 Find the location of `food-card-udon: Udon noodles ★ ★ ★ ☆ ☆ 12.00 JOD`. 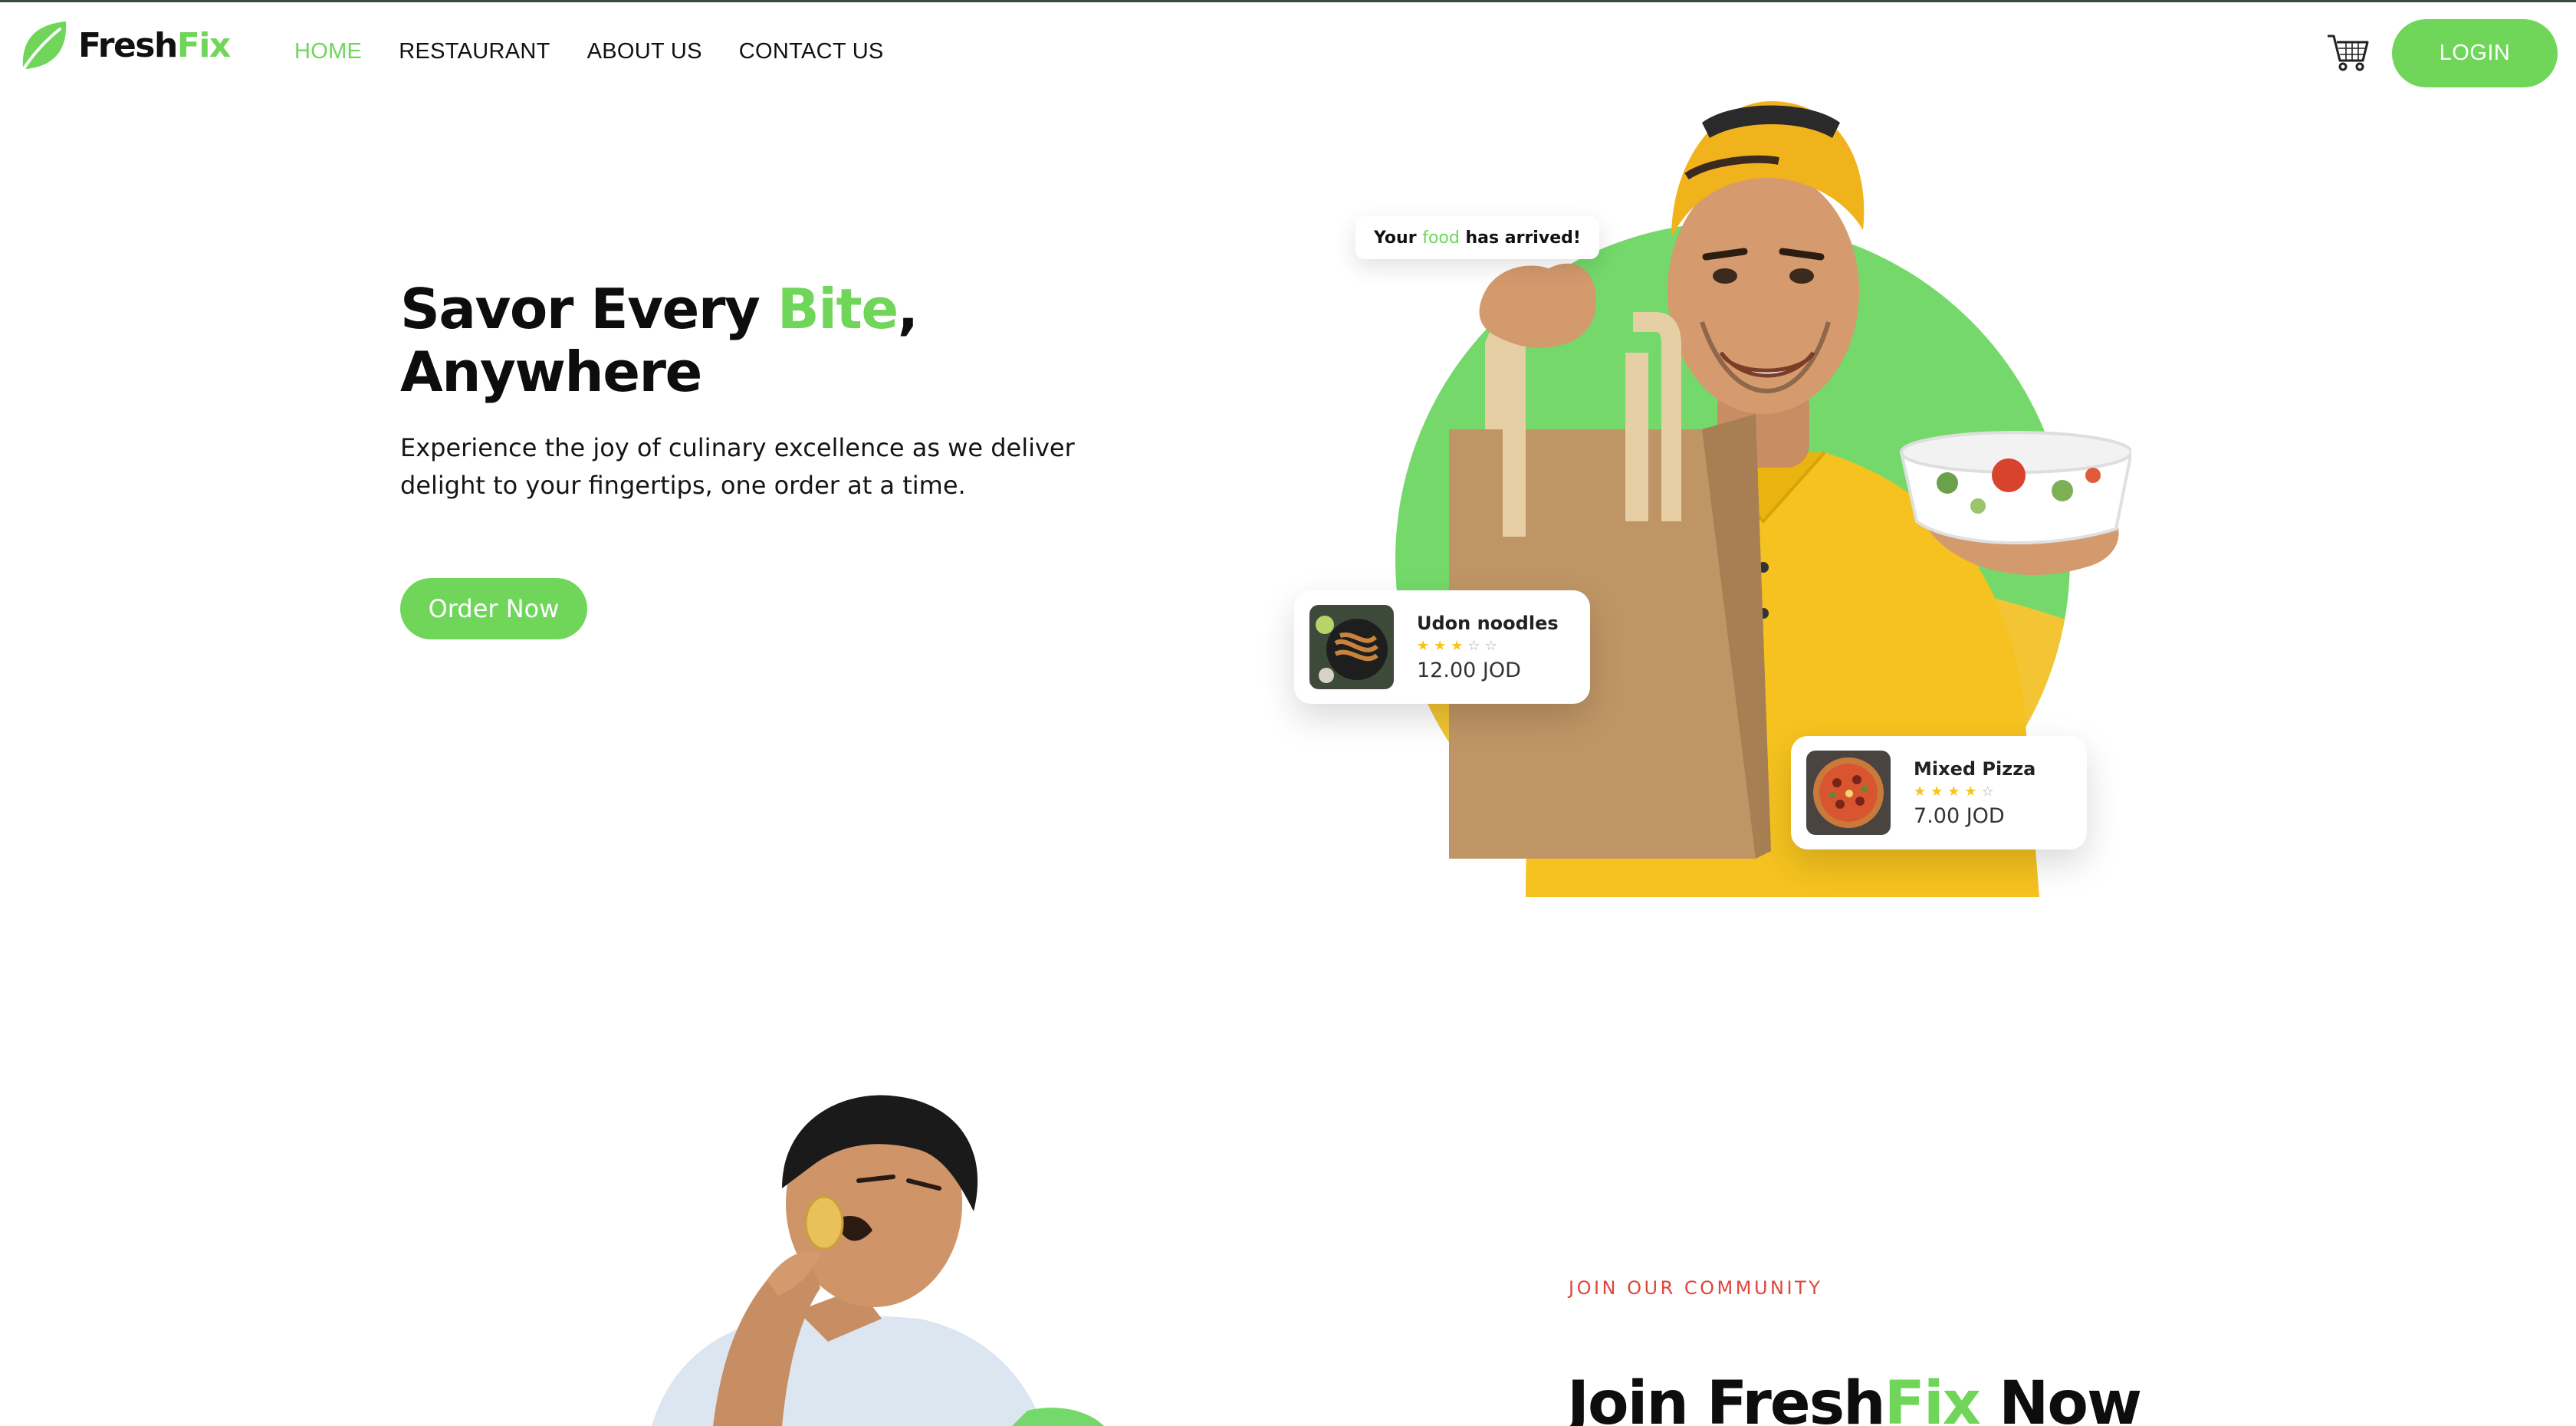

food-card-udon: Udon noodles ★ ★ ★ ☆ ☆ 12.00 JOD is located at coordinates (1442, 647).